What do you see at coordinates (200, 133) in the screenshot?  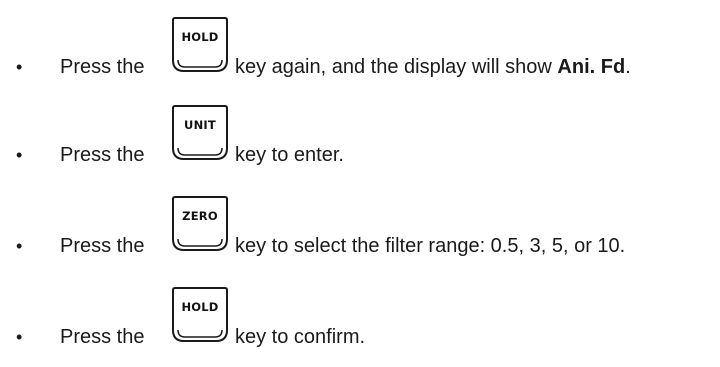 I see `unit-key-icon: UNIT` at bounding box center [200, 133].